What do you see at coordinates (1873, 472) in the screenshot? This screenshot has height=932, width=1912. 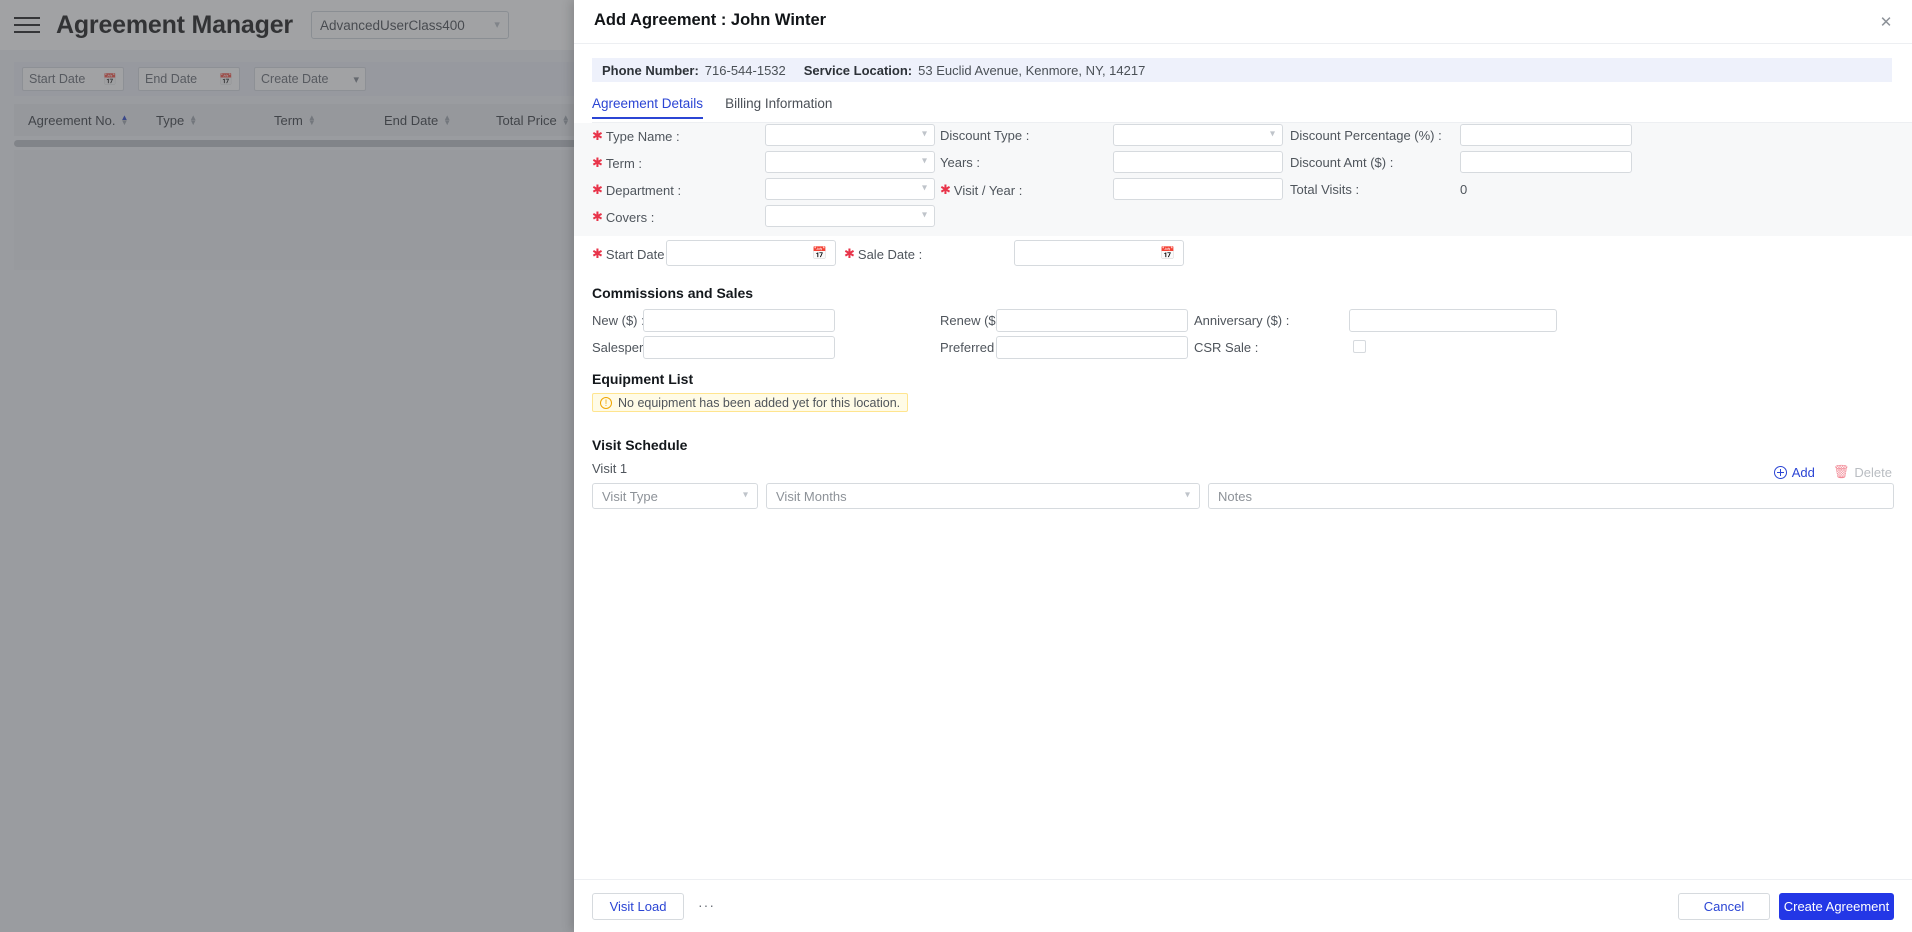 I see `delete-visit-label: Delete` at bounding box center [1873, 472].